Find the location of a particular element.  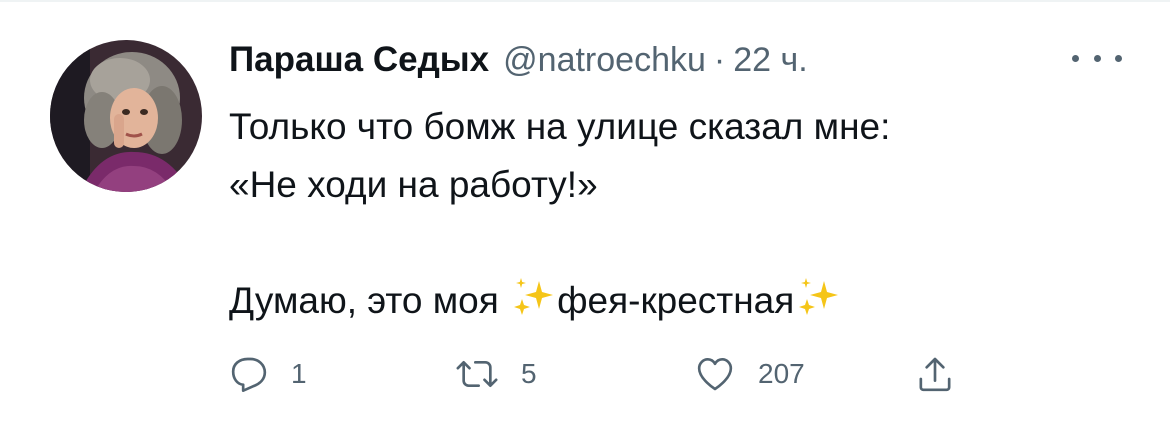

retweet-count: 5 is located at coordinates (529, 373).